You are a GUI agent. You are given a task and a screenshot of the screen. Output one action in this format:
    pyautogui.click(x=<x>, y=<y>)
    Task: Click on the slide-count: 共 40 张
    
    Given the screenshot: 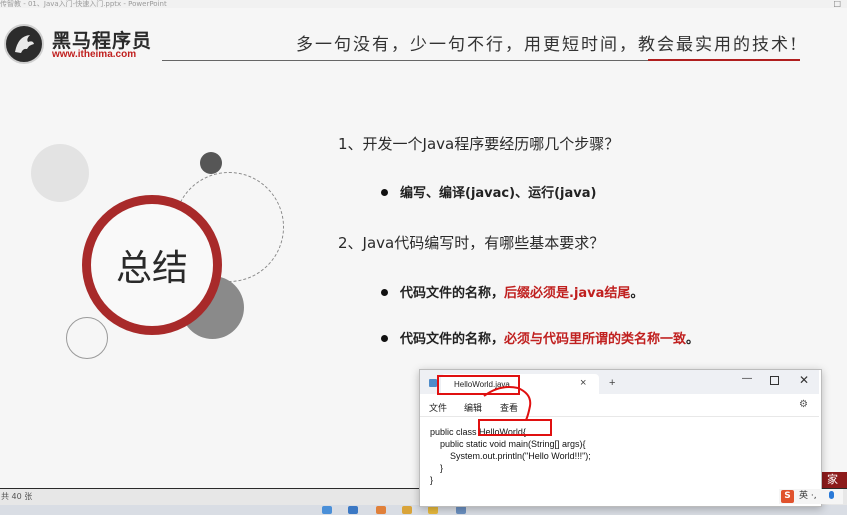 What is the action you would take?
    pyautogui.click(x=17, y=496)
    